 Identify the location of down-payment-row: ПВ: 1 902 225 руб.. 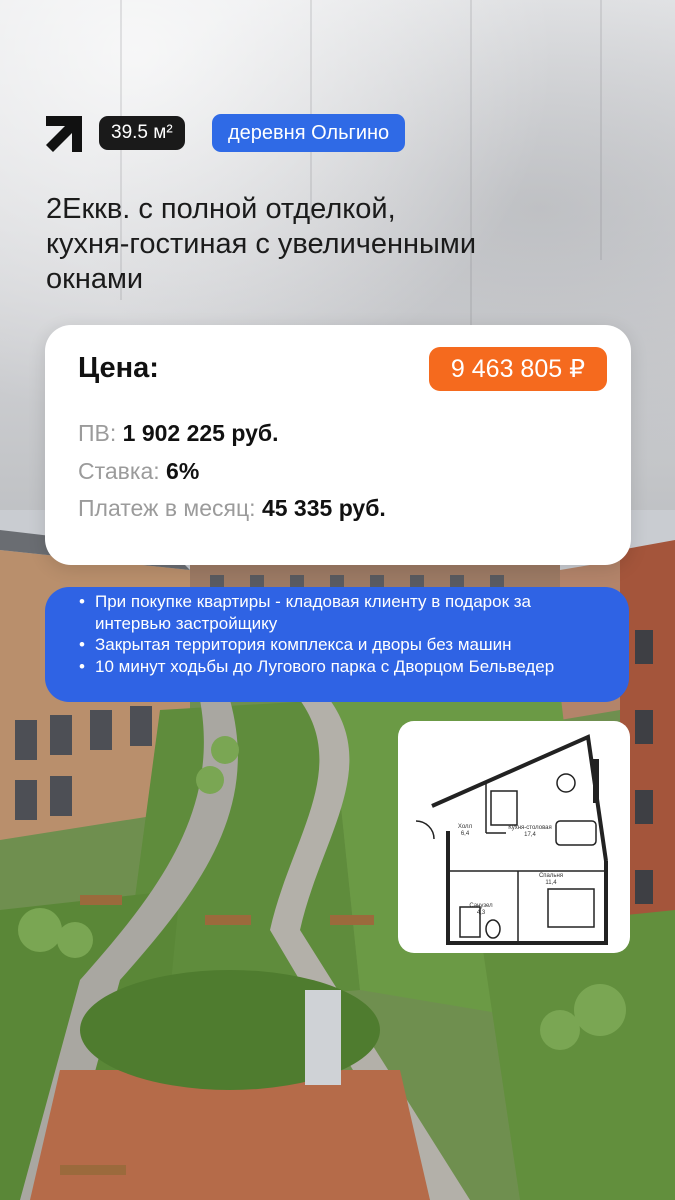
(178, 433).